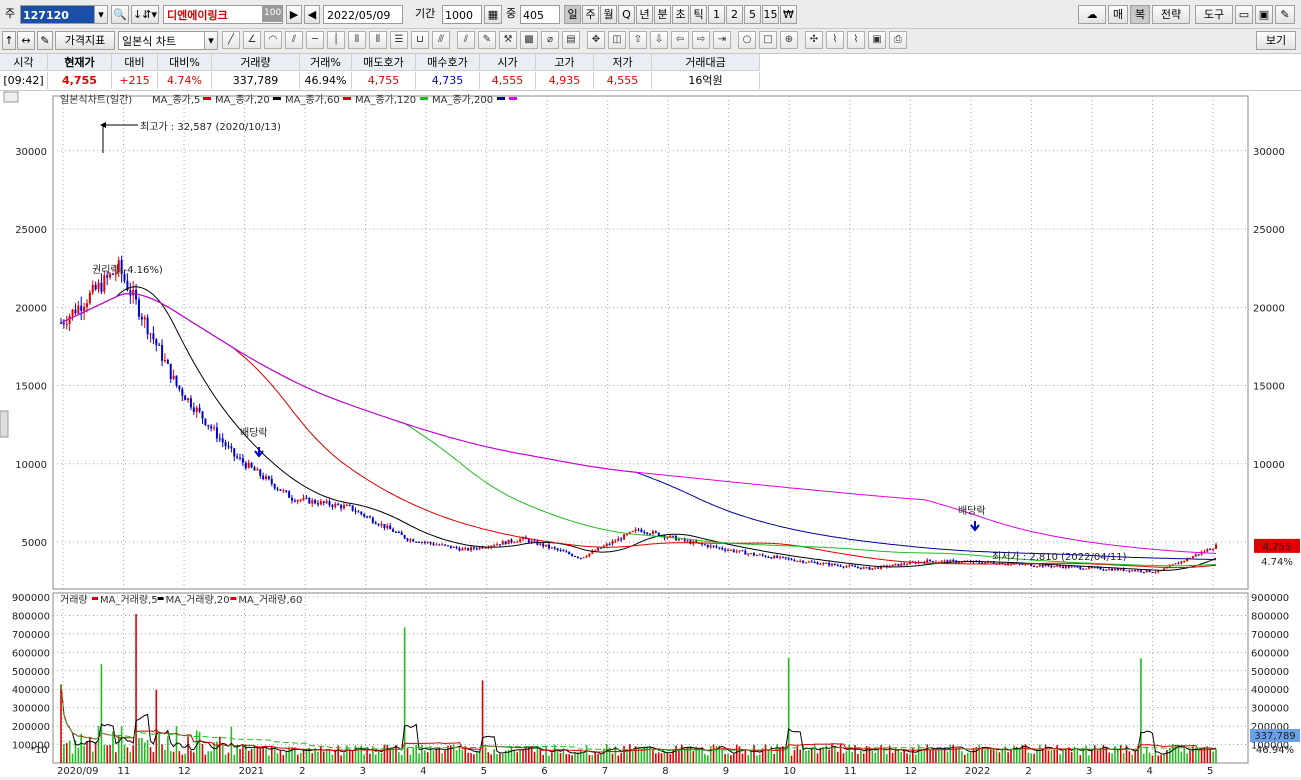 The width and height of the screenshot is (1301, 780). I want to click on angle-icon: ∠, so click(252, 40).